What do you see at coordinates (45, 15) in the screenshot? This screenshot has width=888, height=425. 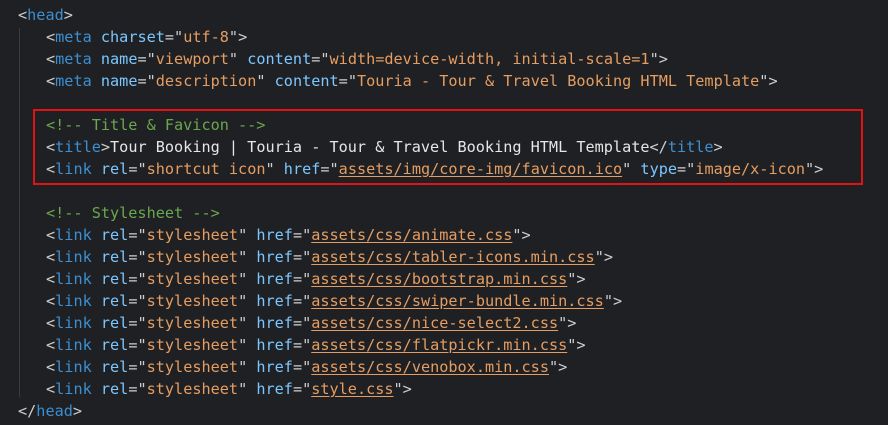 I see `code-line: <head>` at bounding box center [45, 15].